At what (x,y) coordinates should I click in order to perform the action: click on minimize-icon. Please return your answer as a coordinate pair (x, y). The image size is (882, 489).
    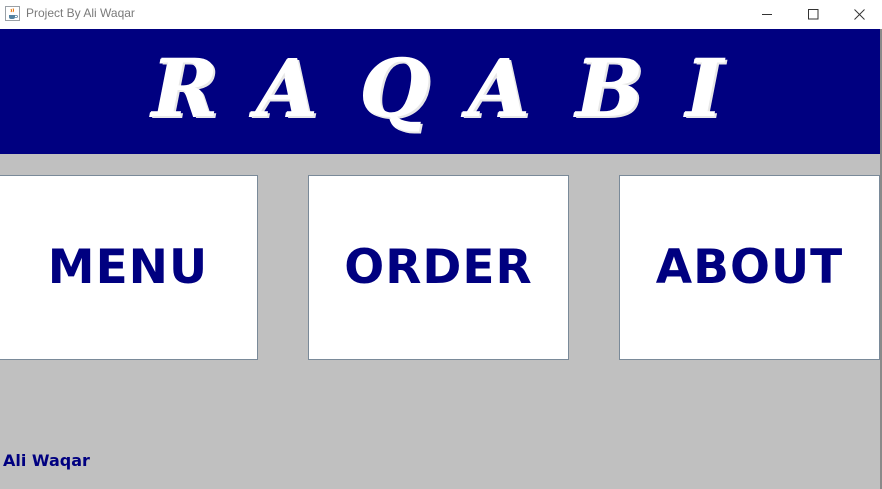
    Looking at the image, I should click on (766, 14).